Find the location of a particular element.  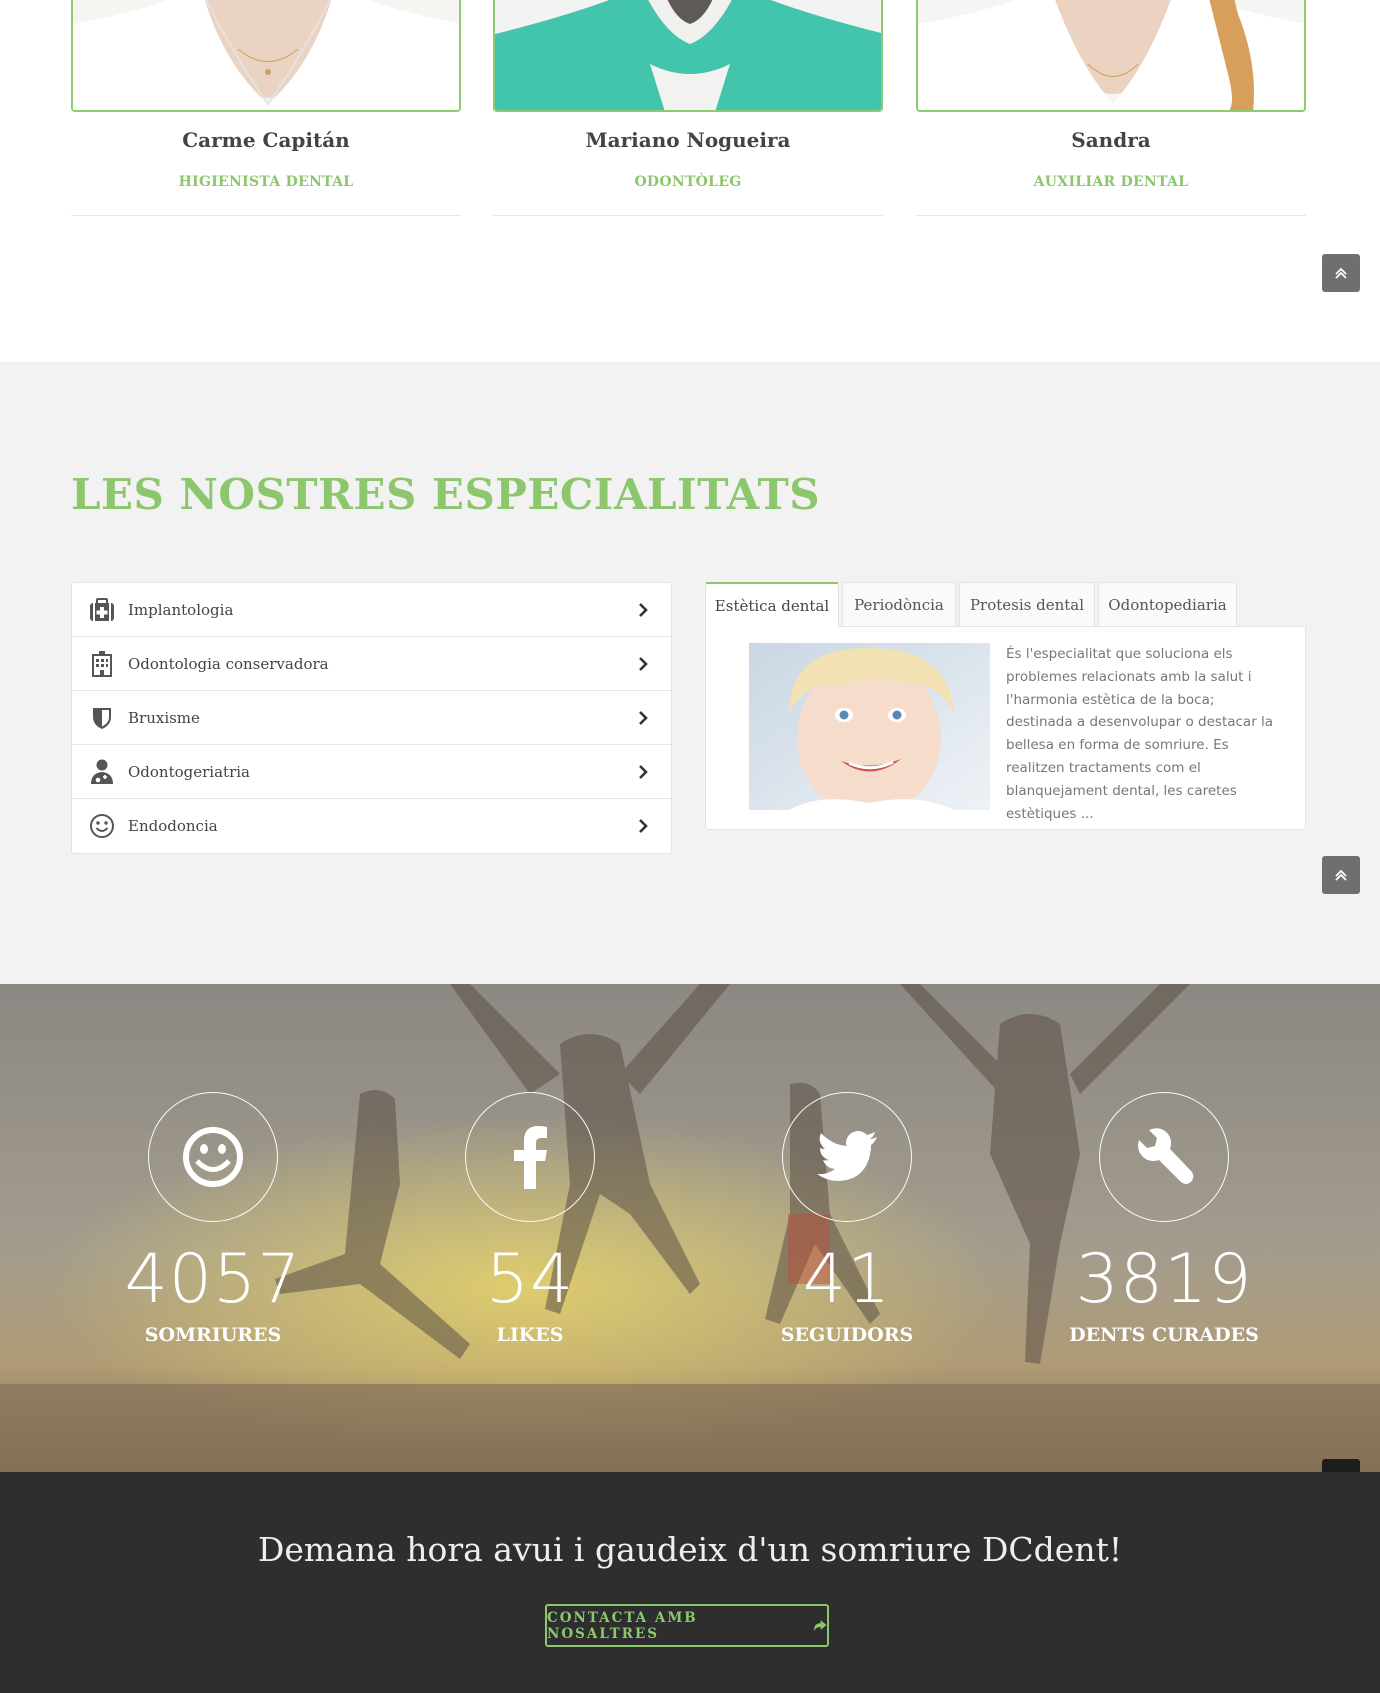

team-member-card: Sandra AUXILIAR DENTAL is located at coordinates (1111, 108).